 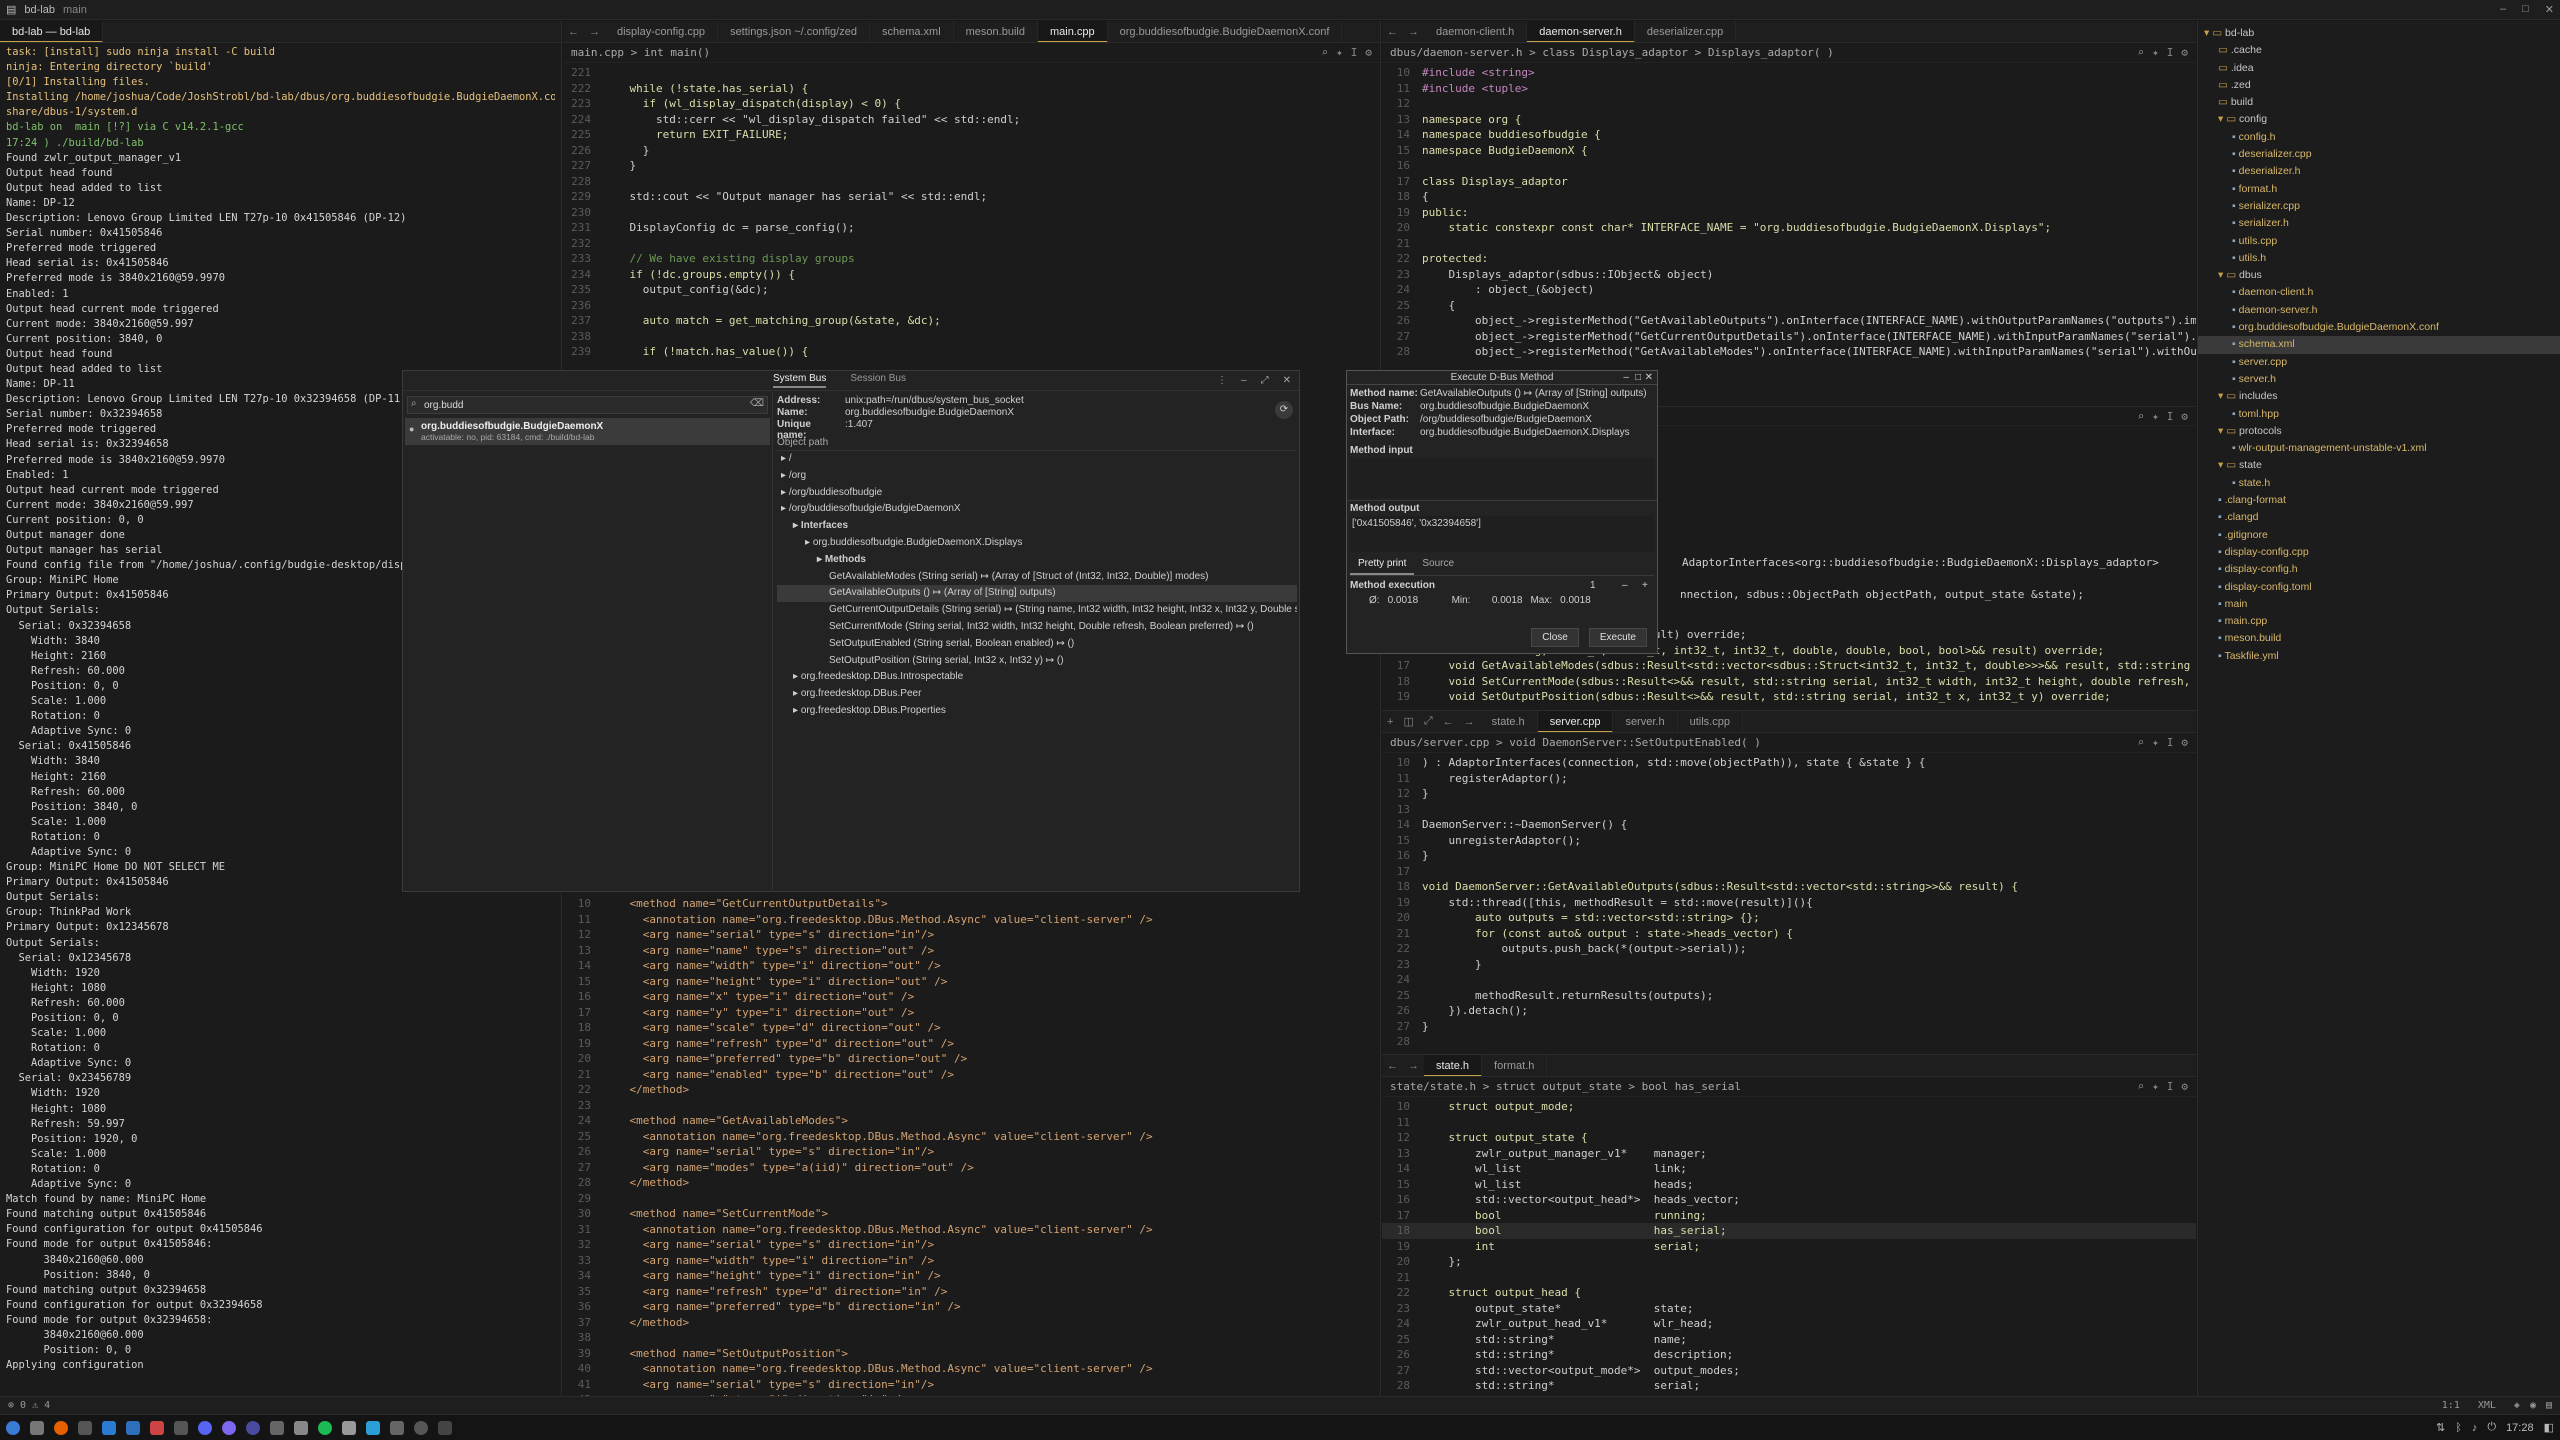 What do you see at coordinates (397, 1427) in the screenshot?
I see `screenshot-icon` at bounding box center [397, 1427].